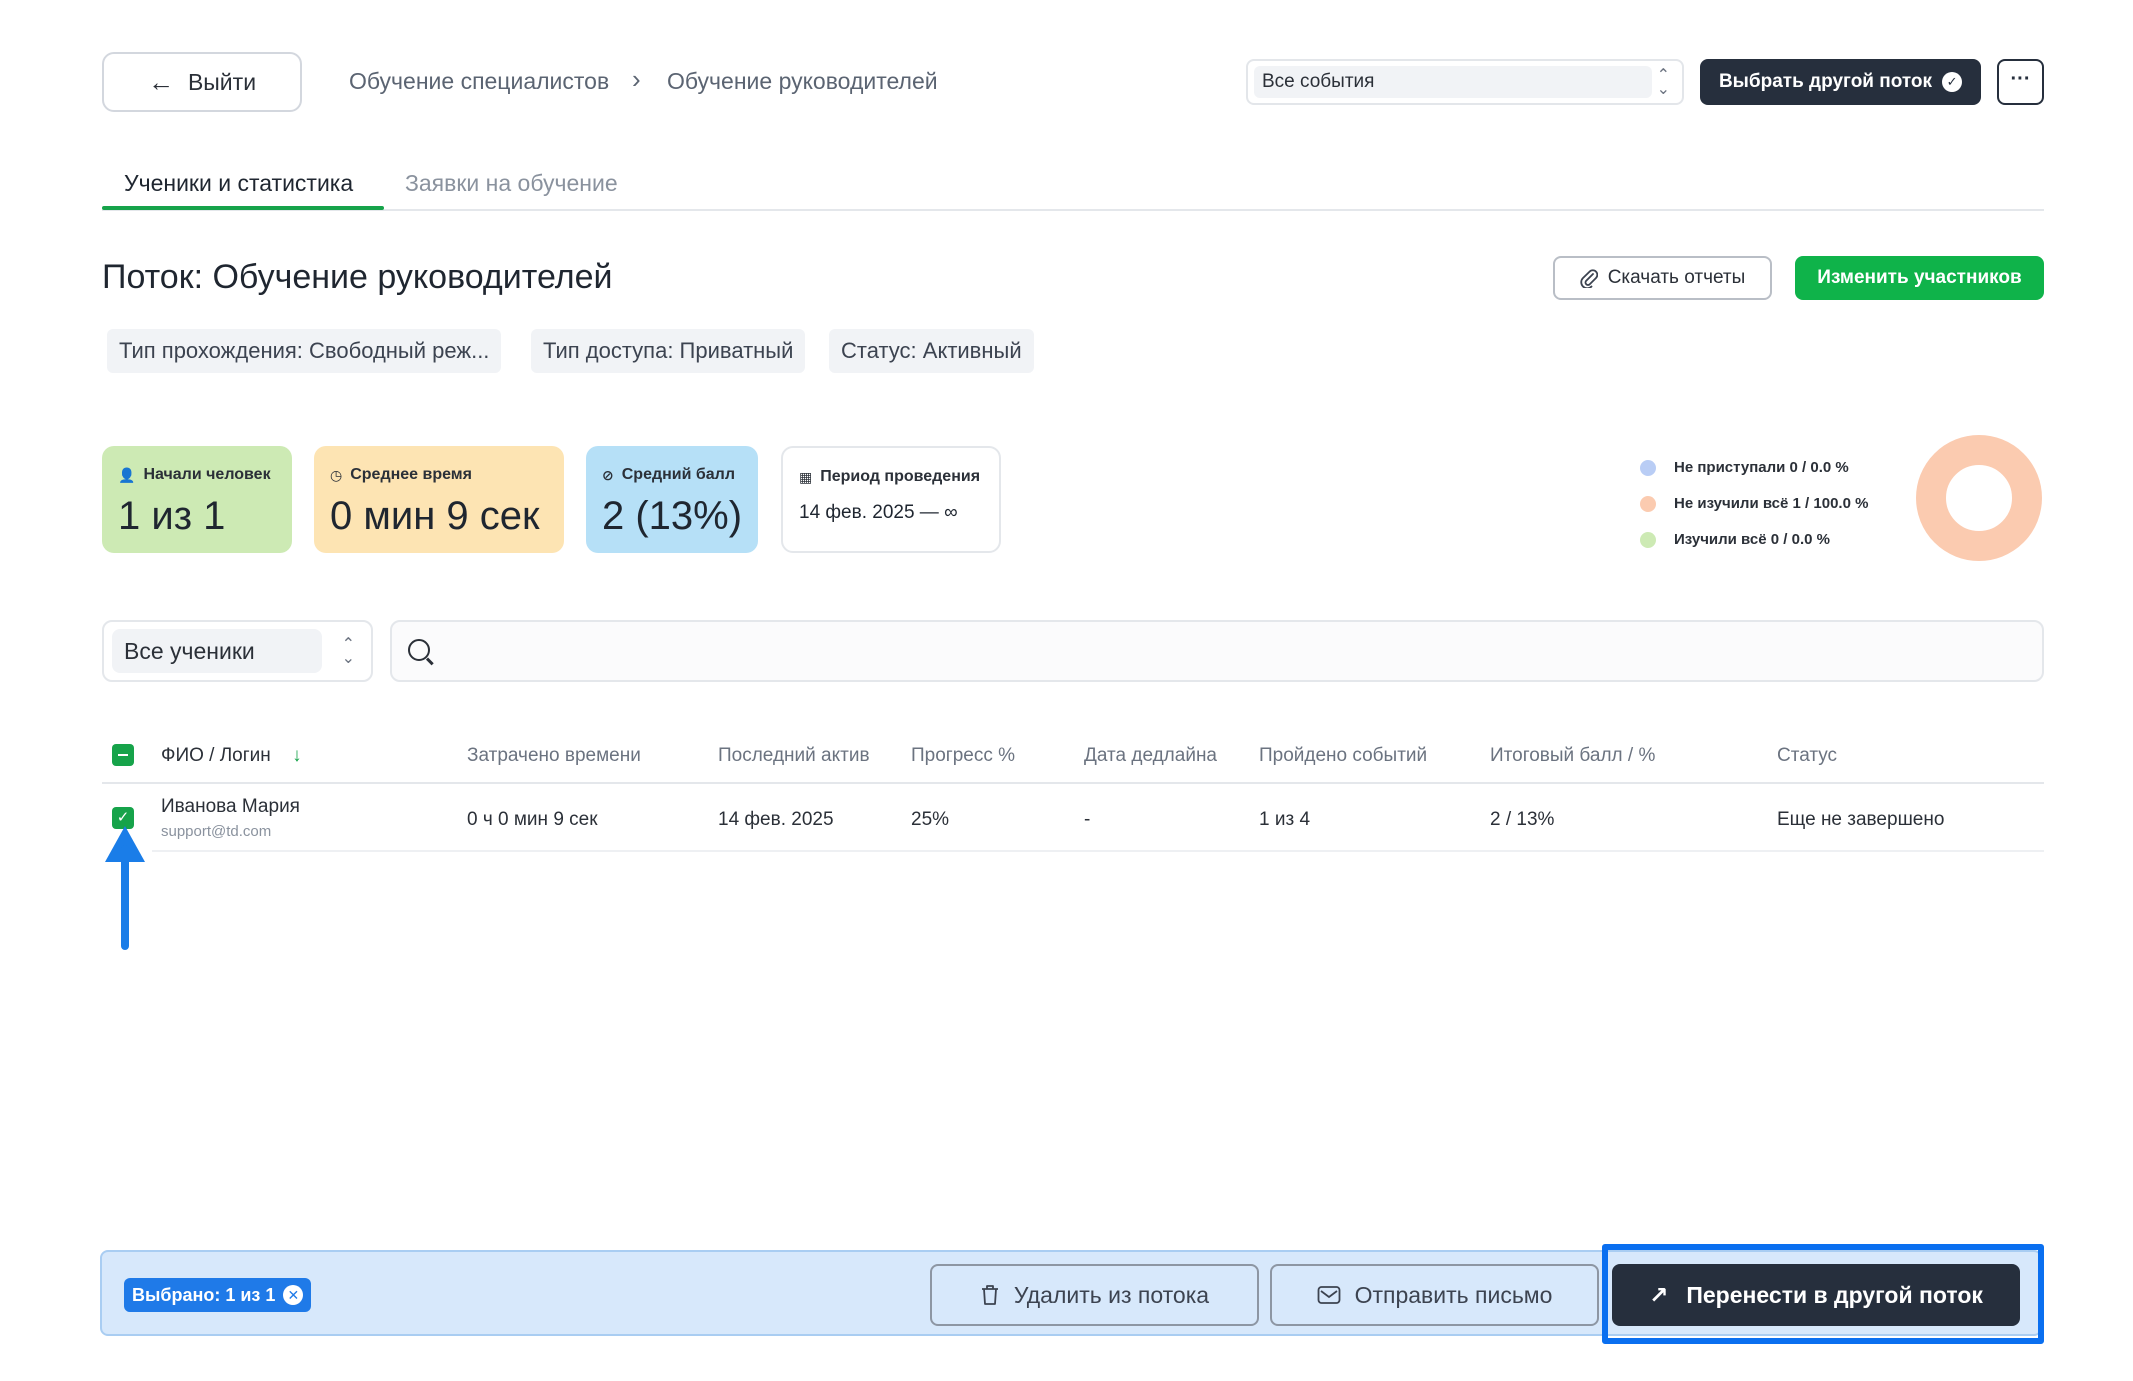 Image resolution: width=2133 pixels, height=1381 pixels. Describe the element at coordinates (293, 1295) in the screenshot. I see `clear-selection-icon: ✕` at that location.